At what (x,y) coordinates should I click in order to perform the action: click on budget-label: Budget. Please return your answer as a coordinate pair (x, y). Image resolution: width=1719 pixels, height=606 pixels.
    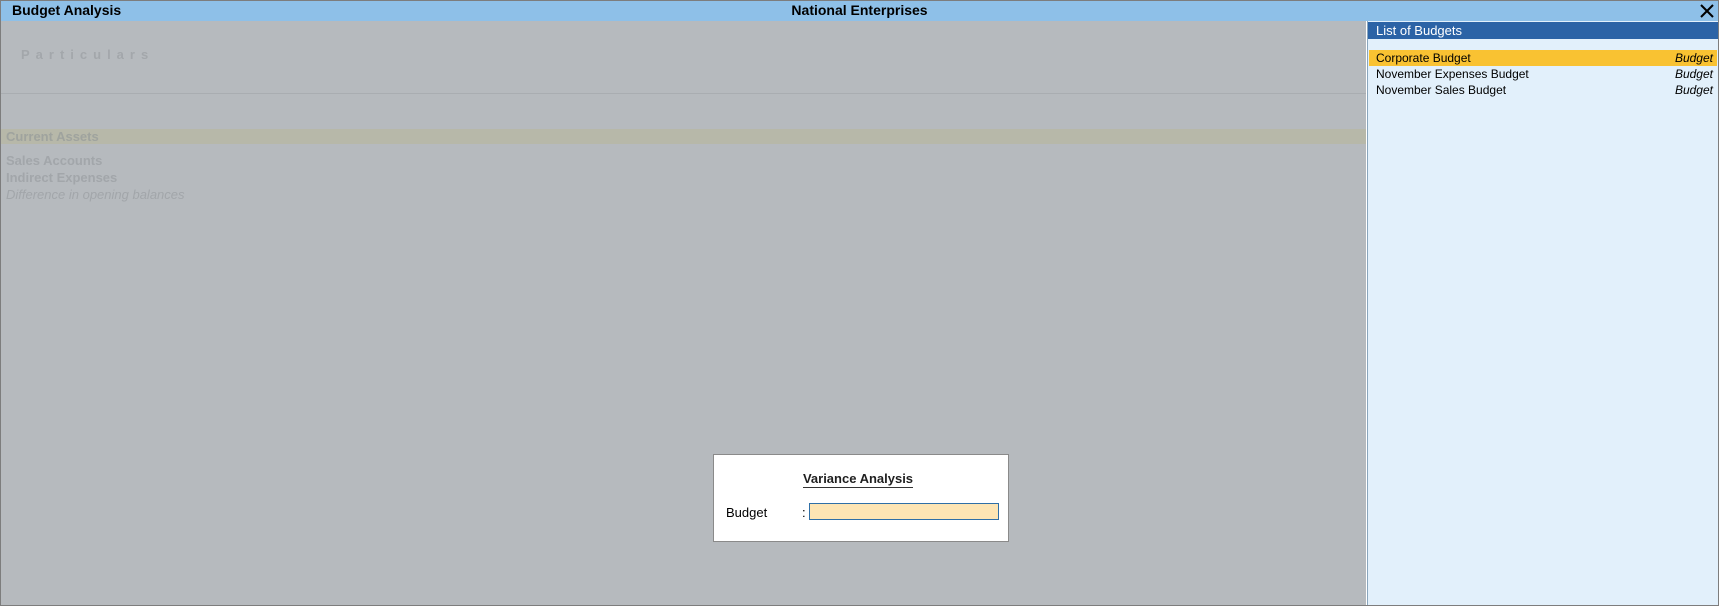
    Looking at the image, I should click on (747, 512).